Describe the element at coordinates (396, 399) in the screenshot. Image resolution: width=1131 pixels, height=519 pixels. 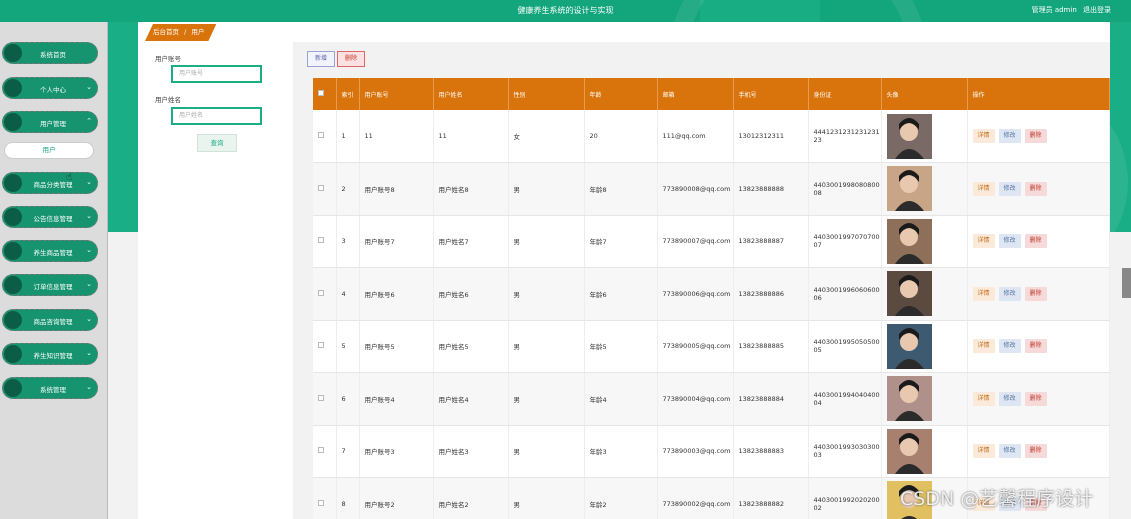
I see `cell-account: 用户账号4` at that location.